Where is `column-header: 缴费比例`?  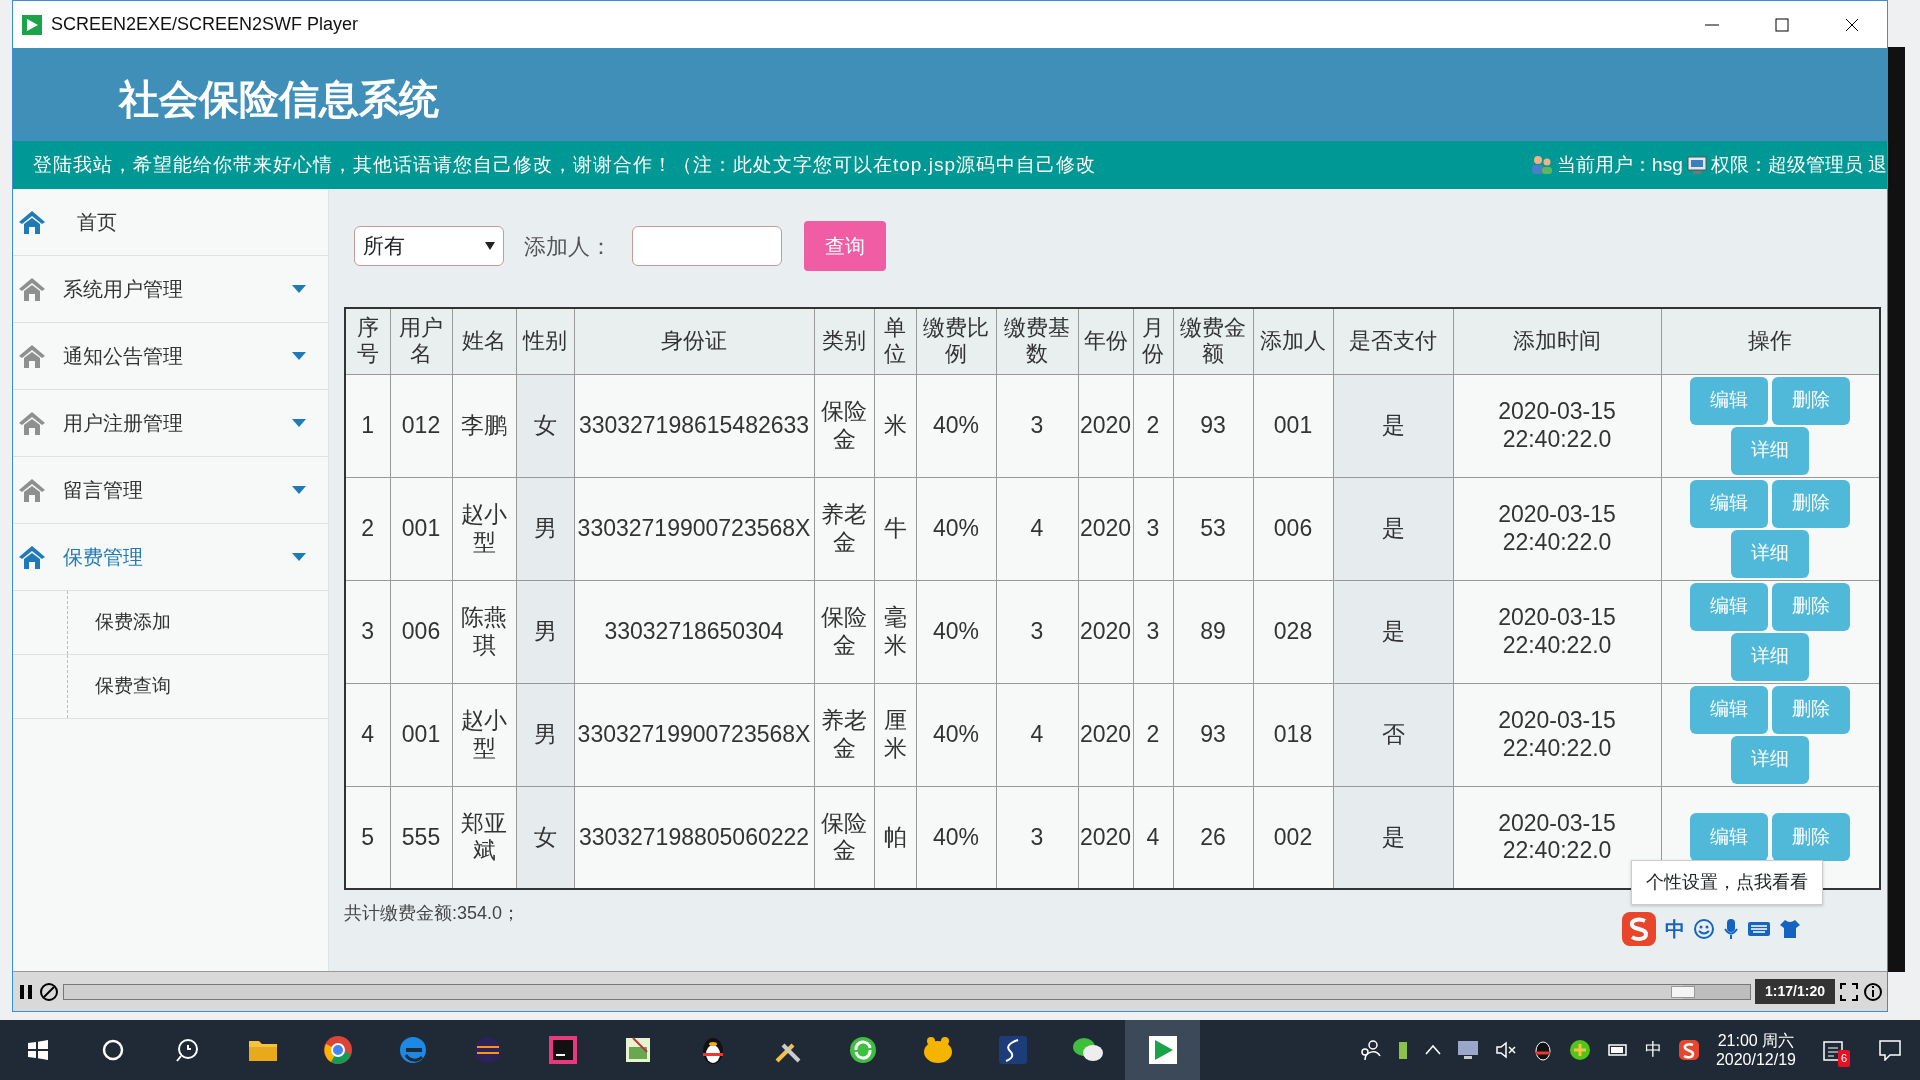
column-header: 缴费比例 is located at coordinates (956, 341).